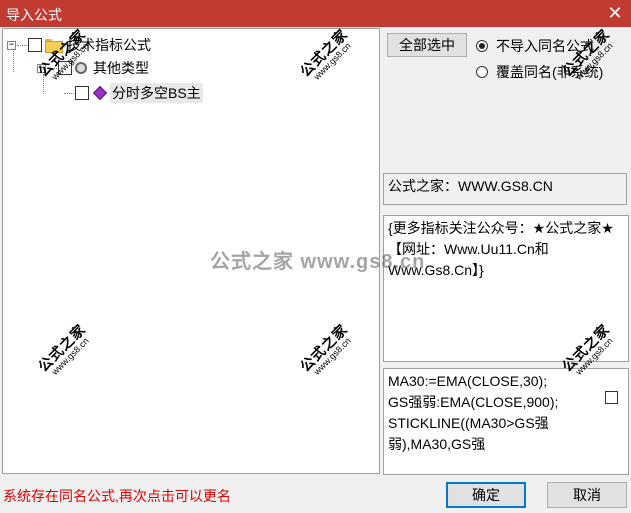 The image size is (631, 513). Describe the element at coordinates (35, 45) in the screenshot. I see `tree-checkbox-root` at that location.